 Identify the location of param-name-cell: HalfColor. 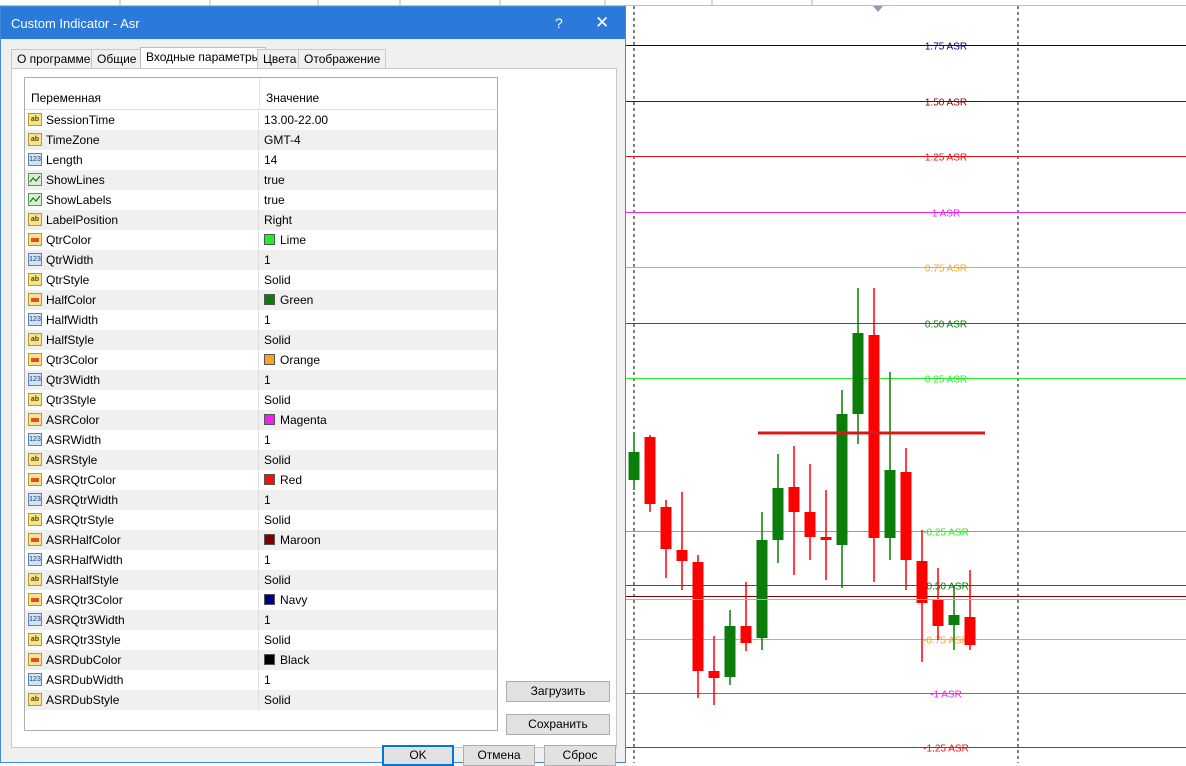
(142, 300).